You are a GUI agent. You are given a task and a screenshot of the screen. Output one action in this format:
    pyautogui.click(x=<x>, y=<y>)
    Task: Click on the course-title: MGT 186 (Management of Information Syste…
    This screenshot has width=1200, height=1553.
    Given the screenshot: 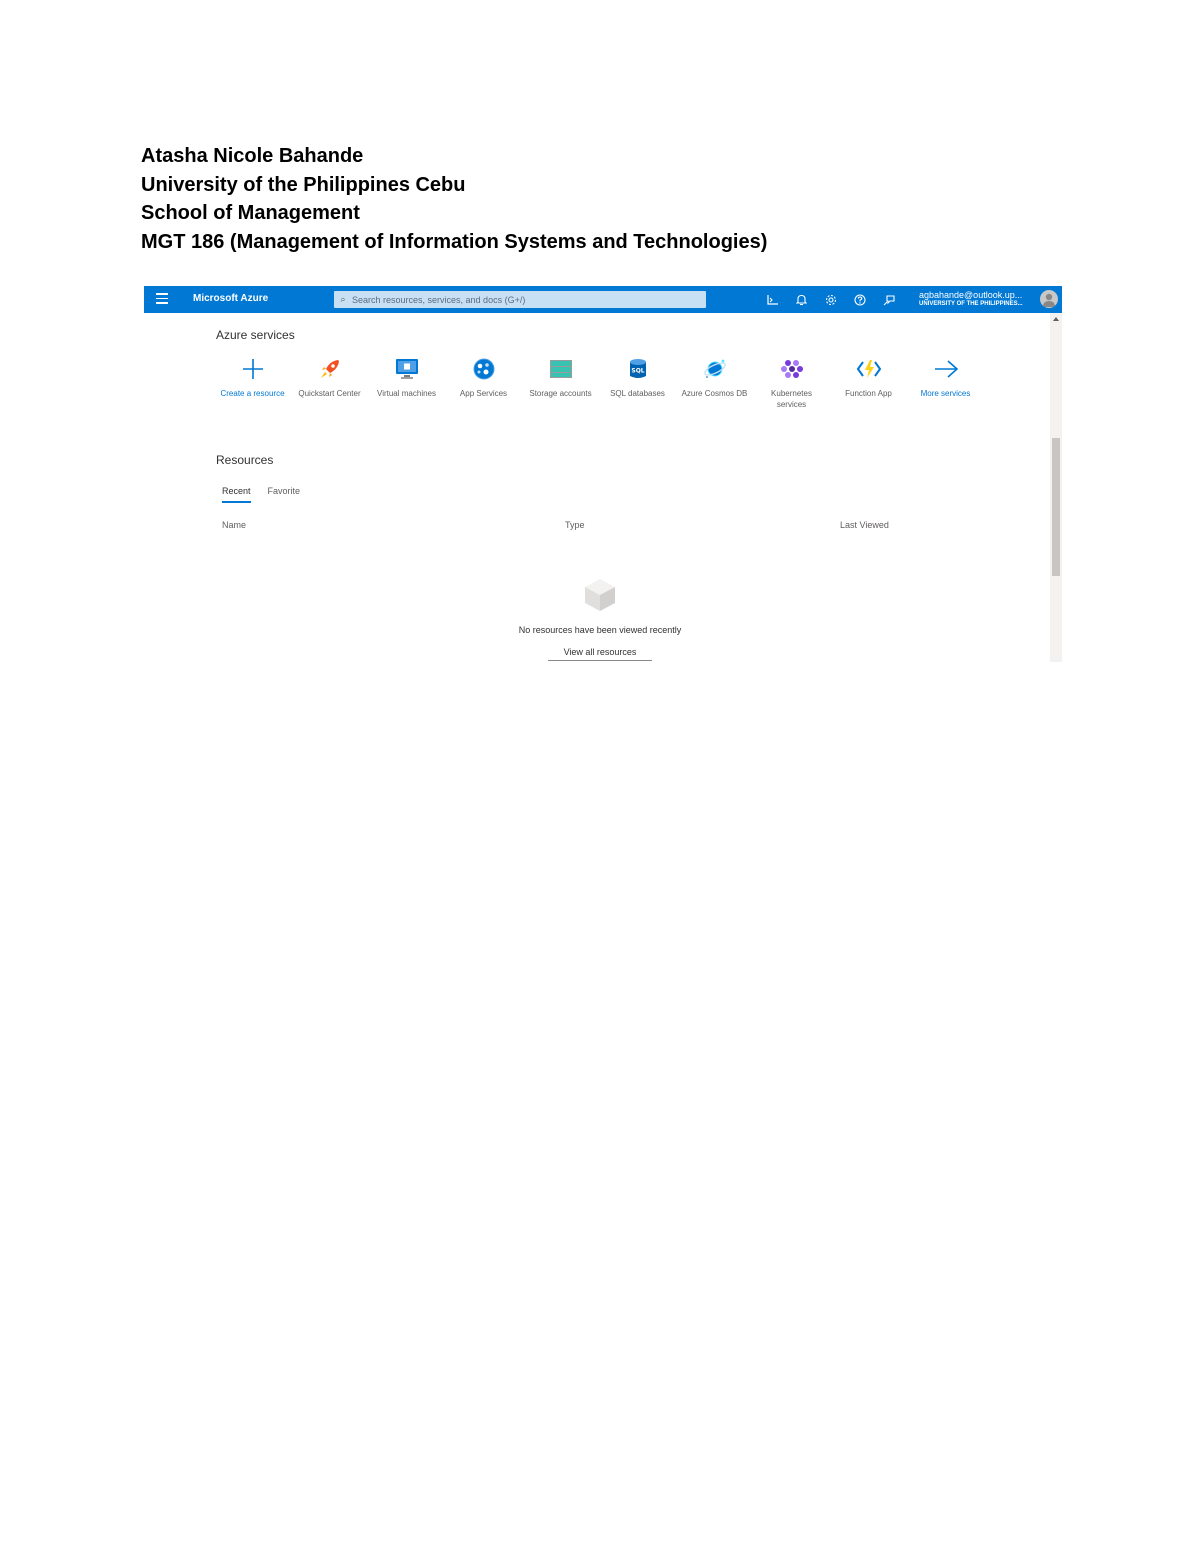 What is the action you would take?
    pyautogui.click(x=454, y=242)
    